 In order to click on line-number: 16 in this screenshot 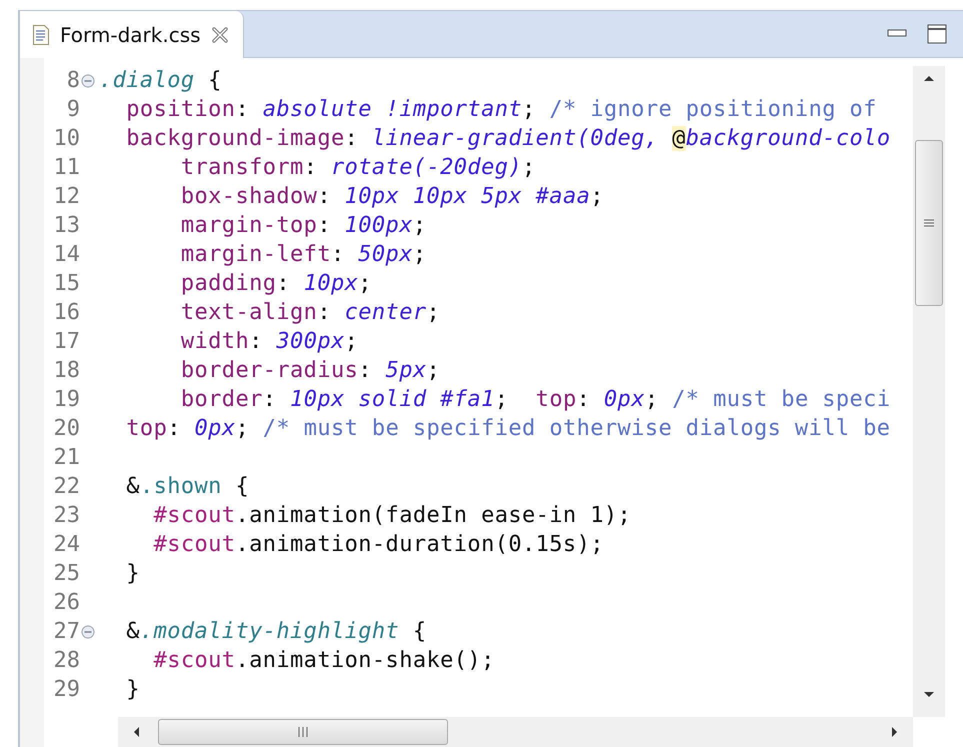, I will do `click(67, 313)`.